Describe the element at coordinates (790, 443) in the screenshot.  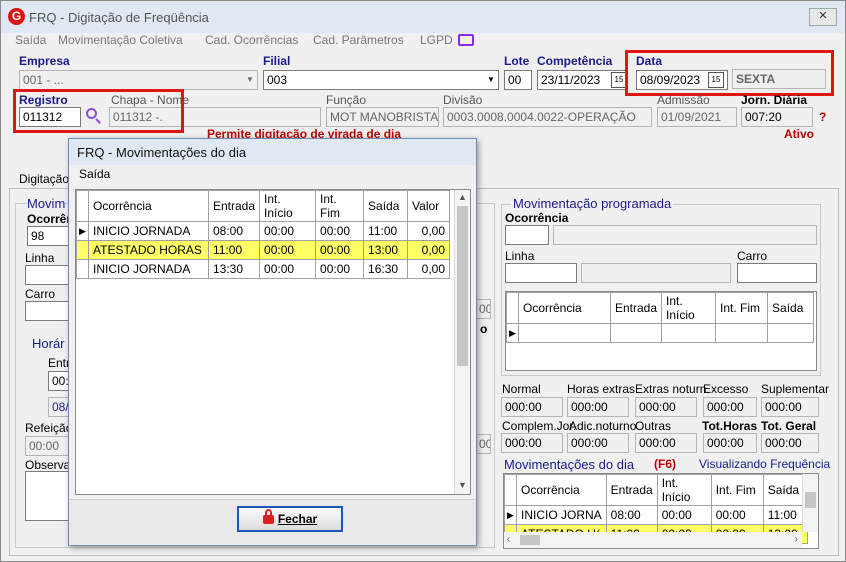
I see `total-value-tot-geral: 000:00` at that location.